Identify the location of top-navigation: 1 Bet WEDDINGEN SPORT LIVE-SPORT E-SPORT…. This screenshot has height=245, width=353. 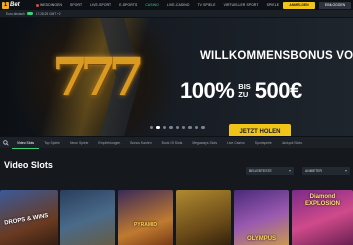
(176, 5).